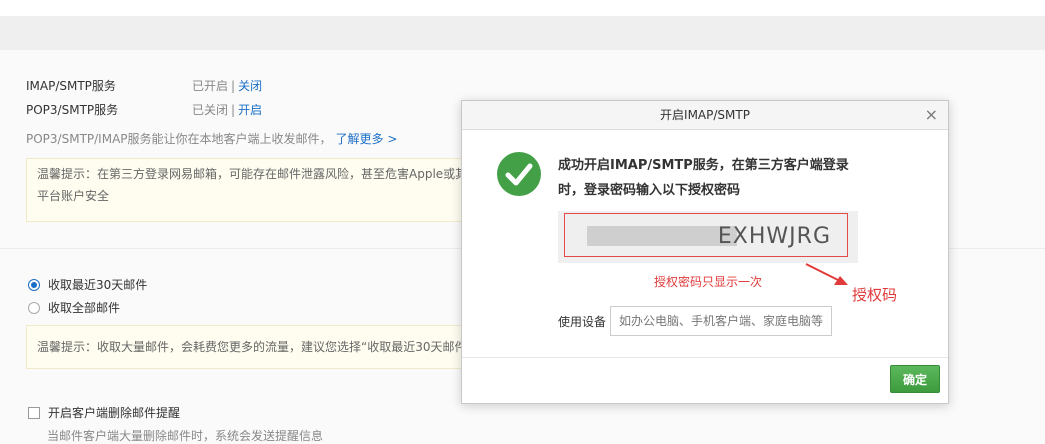 The width and height of the screenshot is (1045, 444). I want to click on dialog-title: 开启IMAP/SMTP, so click(705, 115).